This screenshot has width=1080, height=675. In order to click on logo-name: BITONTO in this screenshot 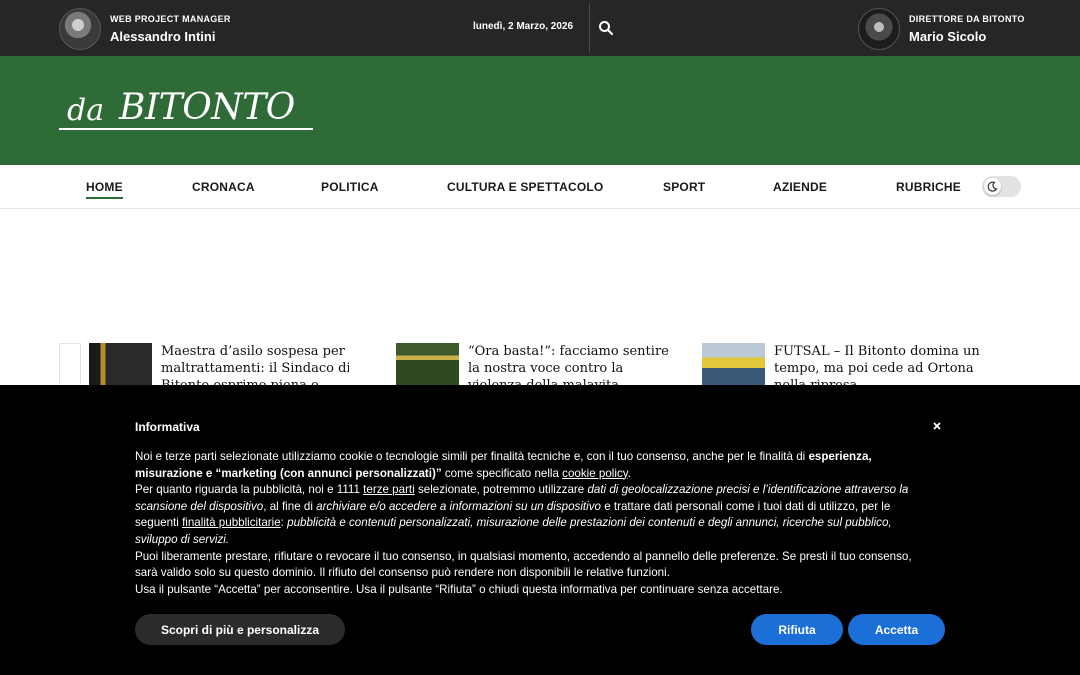, I will do `click(207, 107)`.